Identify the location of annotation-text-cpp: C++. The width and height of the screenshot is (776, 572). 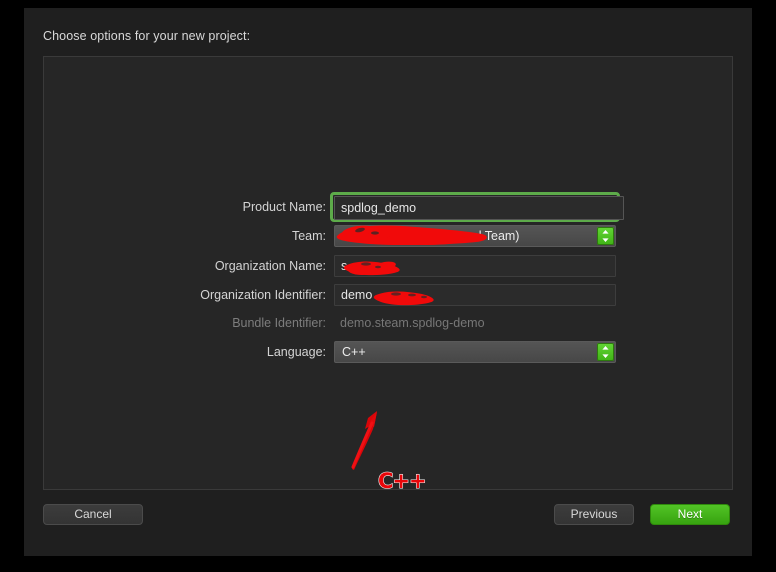
(402, 480).